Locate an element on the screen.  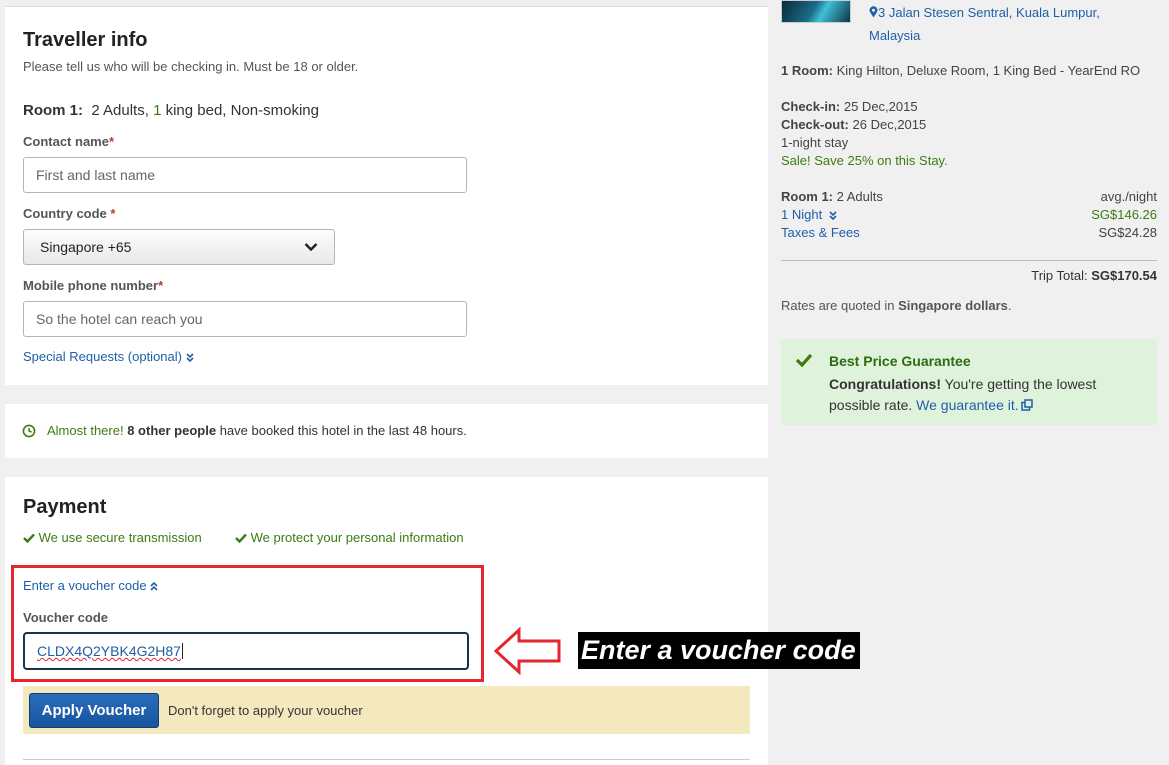
address-line2: Malaysia is located at coordinates (895, 35).